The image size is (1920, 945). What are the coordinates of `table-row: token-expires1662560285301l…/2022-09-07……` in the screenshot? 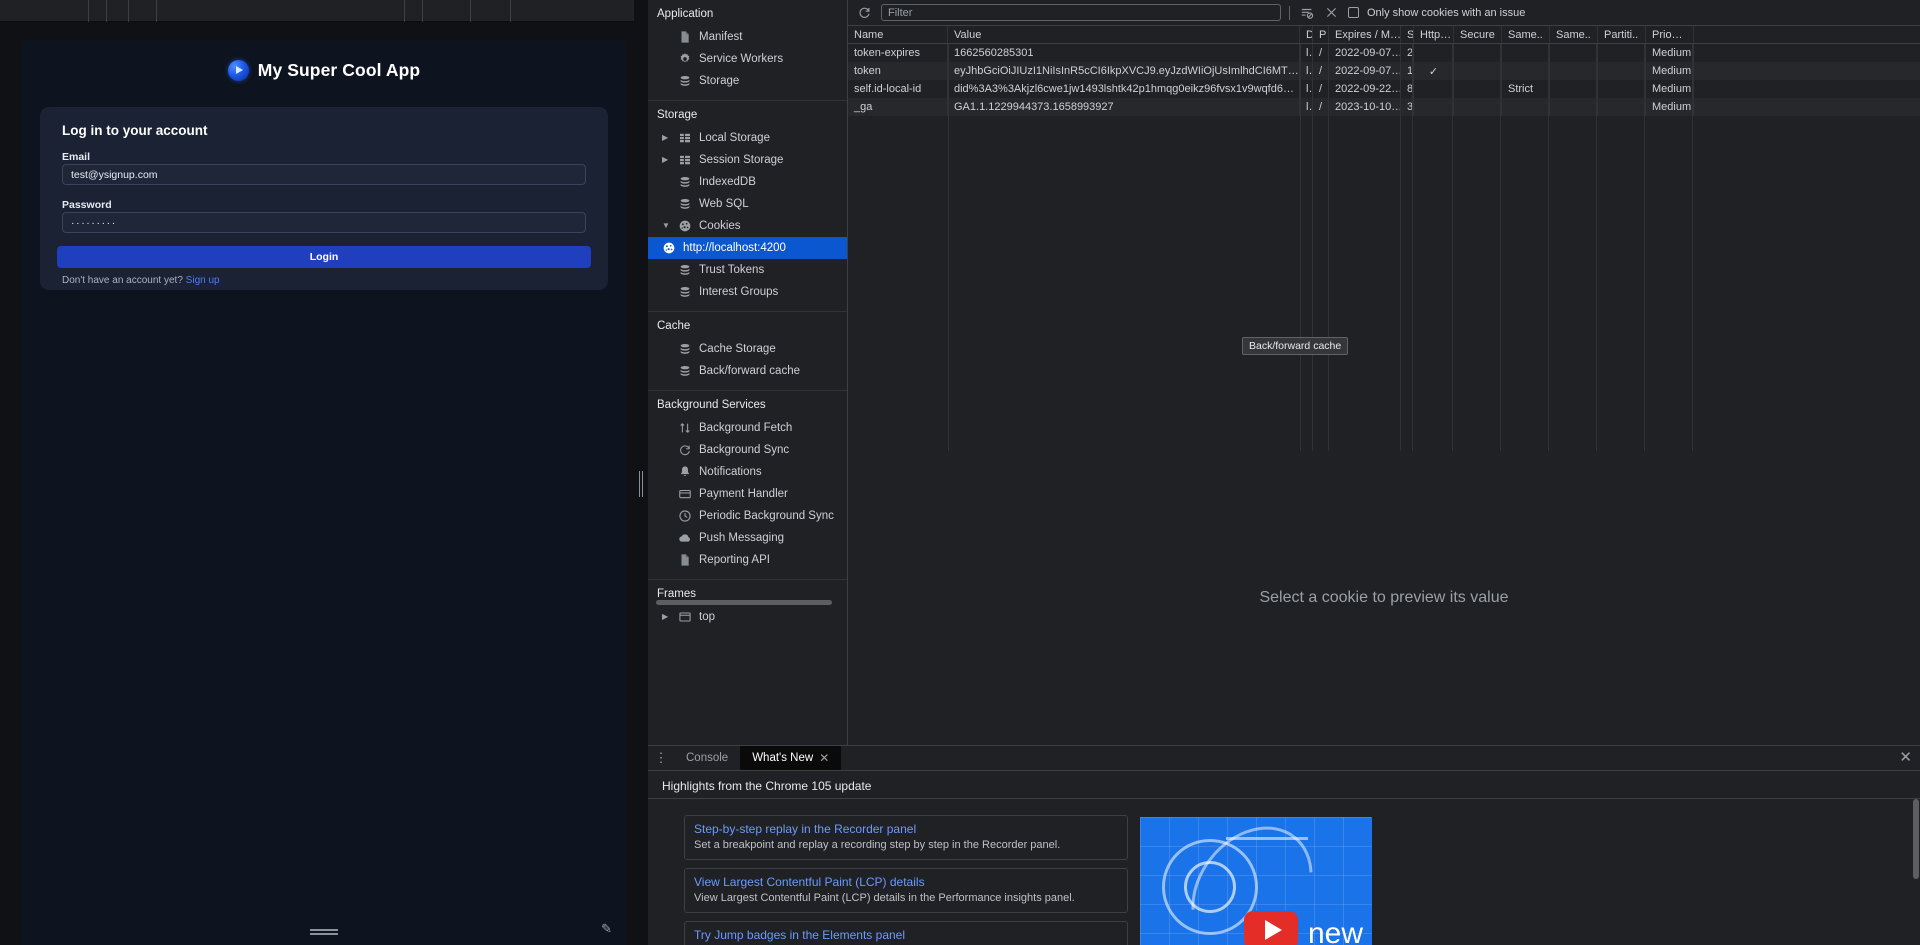 It's located at (1384, 53).